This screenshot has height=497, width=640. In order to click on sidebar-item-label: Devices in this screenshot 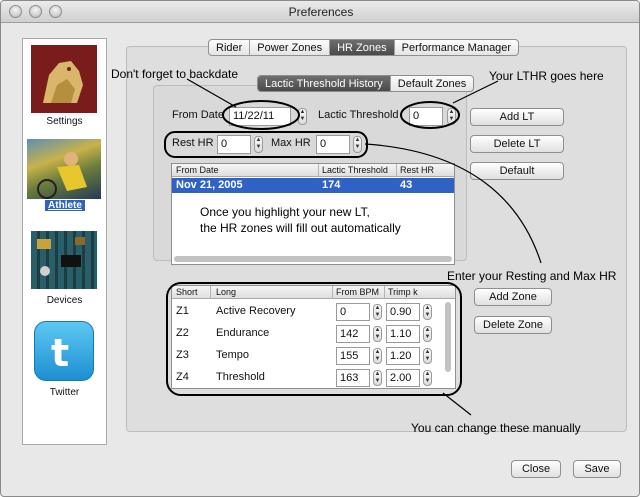, I will do `click(64, 300)`.